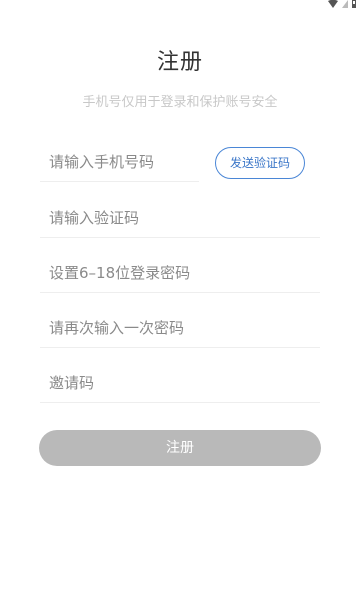 The image size is (360, 600). Describe the element at coordinates (260, 163) in the screenshot. I see `send-code-button: 发送验证码` at that location.